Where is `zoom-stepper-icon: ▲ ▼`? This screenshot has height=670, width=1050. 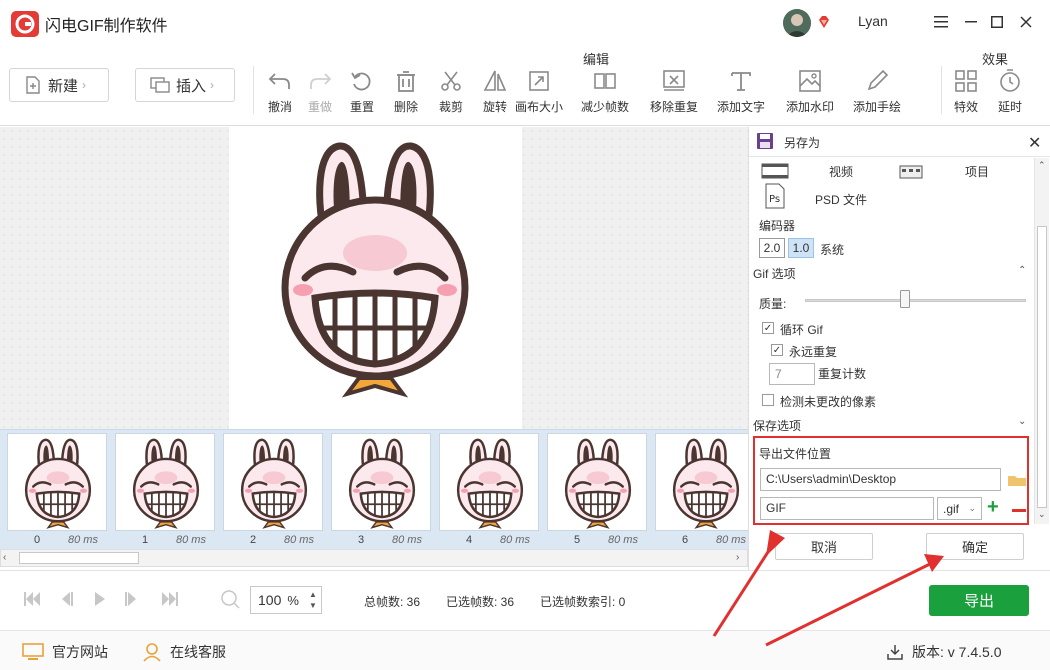 zoom-stepper-icon: ▲ ▼ is located at coordinates (313, 600).